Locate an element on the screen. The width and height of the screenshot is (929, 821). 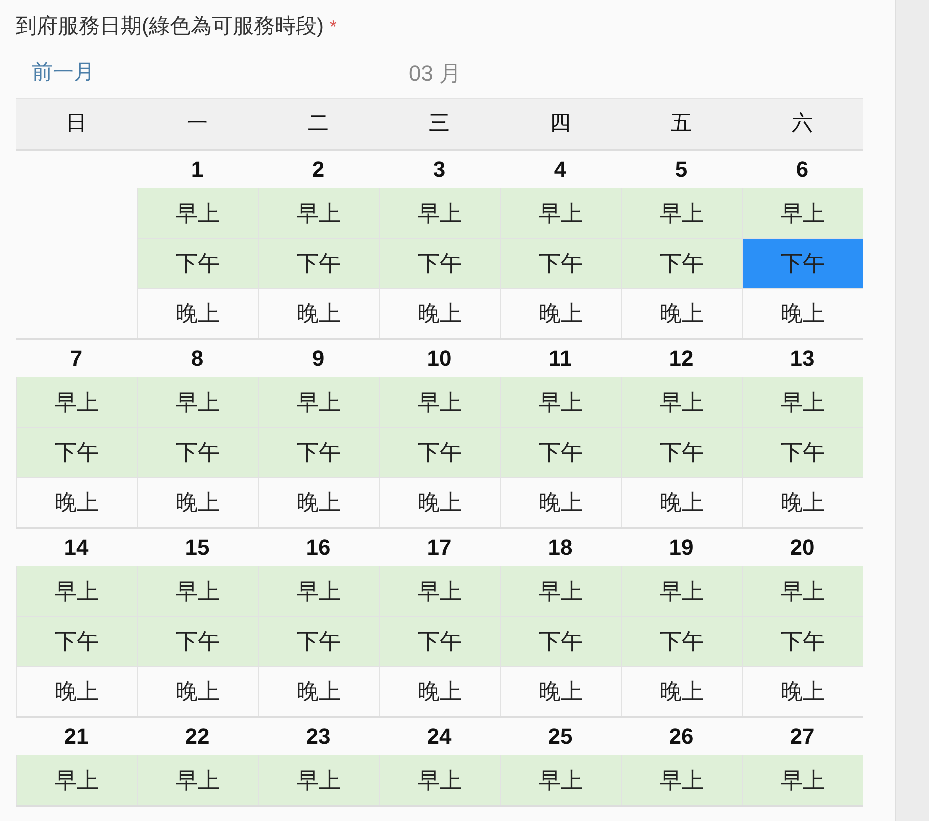
day-number: 23 is located at coordinates (318, 737).